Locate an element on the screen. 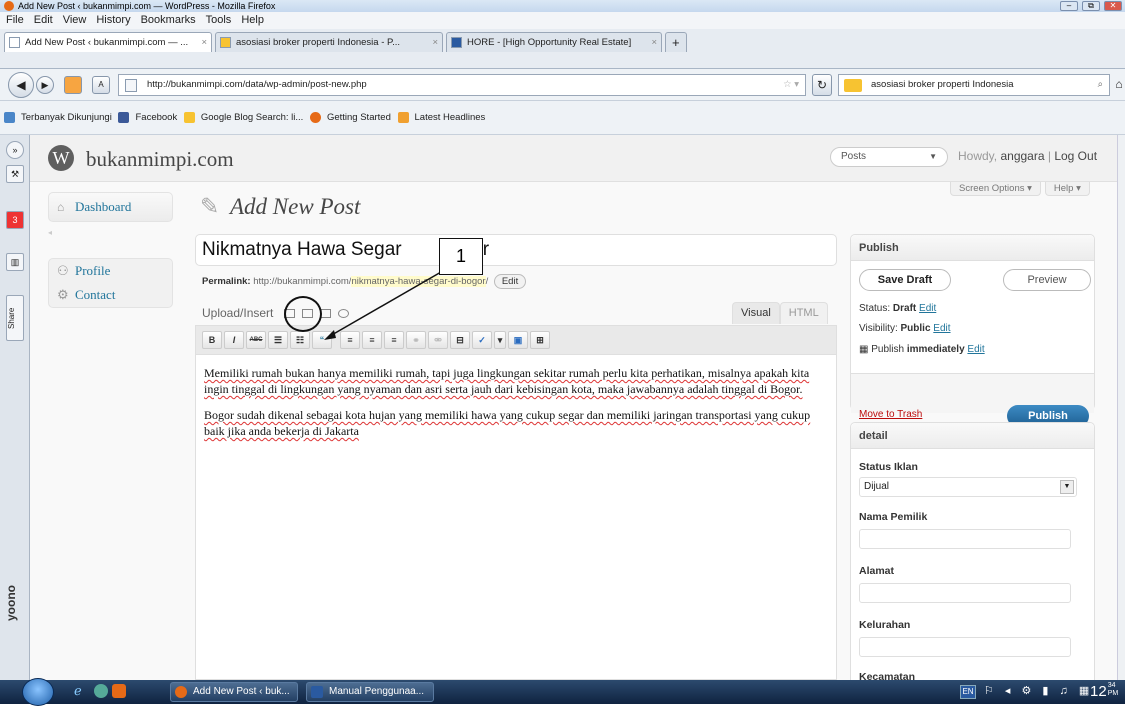 This screenshot has height=706, width=1125. spellcheck-button: ✓ is located at coordinates (482, 340).